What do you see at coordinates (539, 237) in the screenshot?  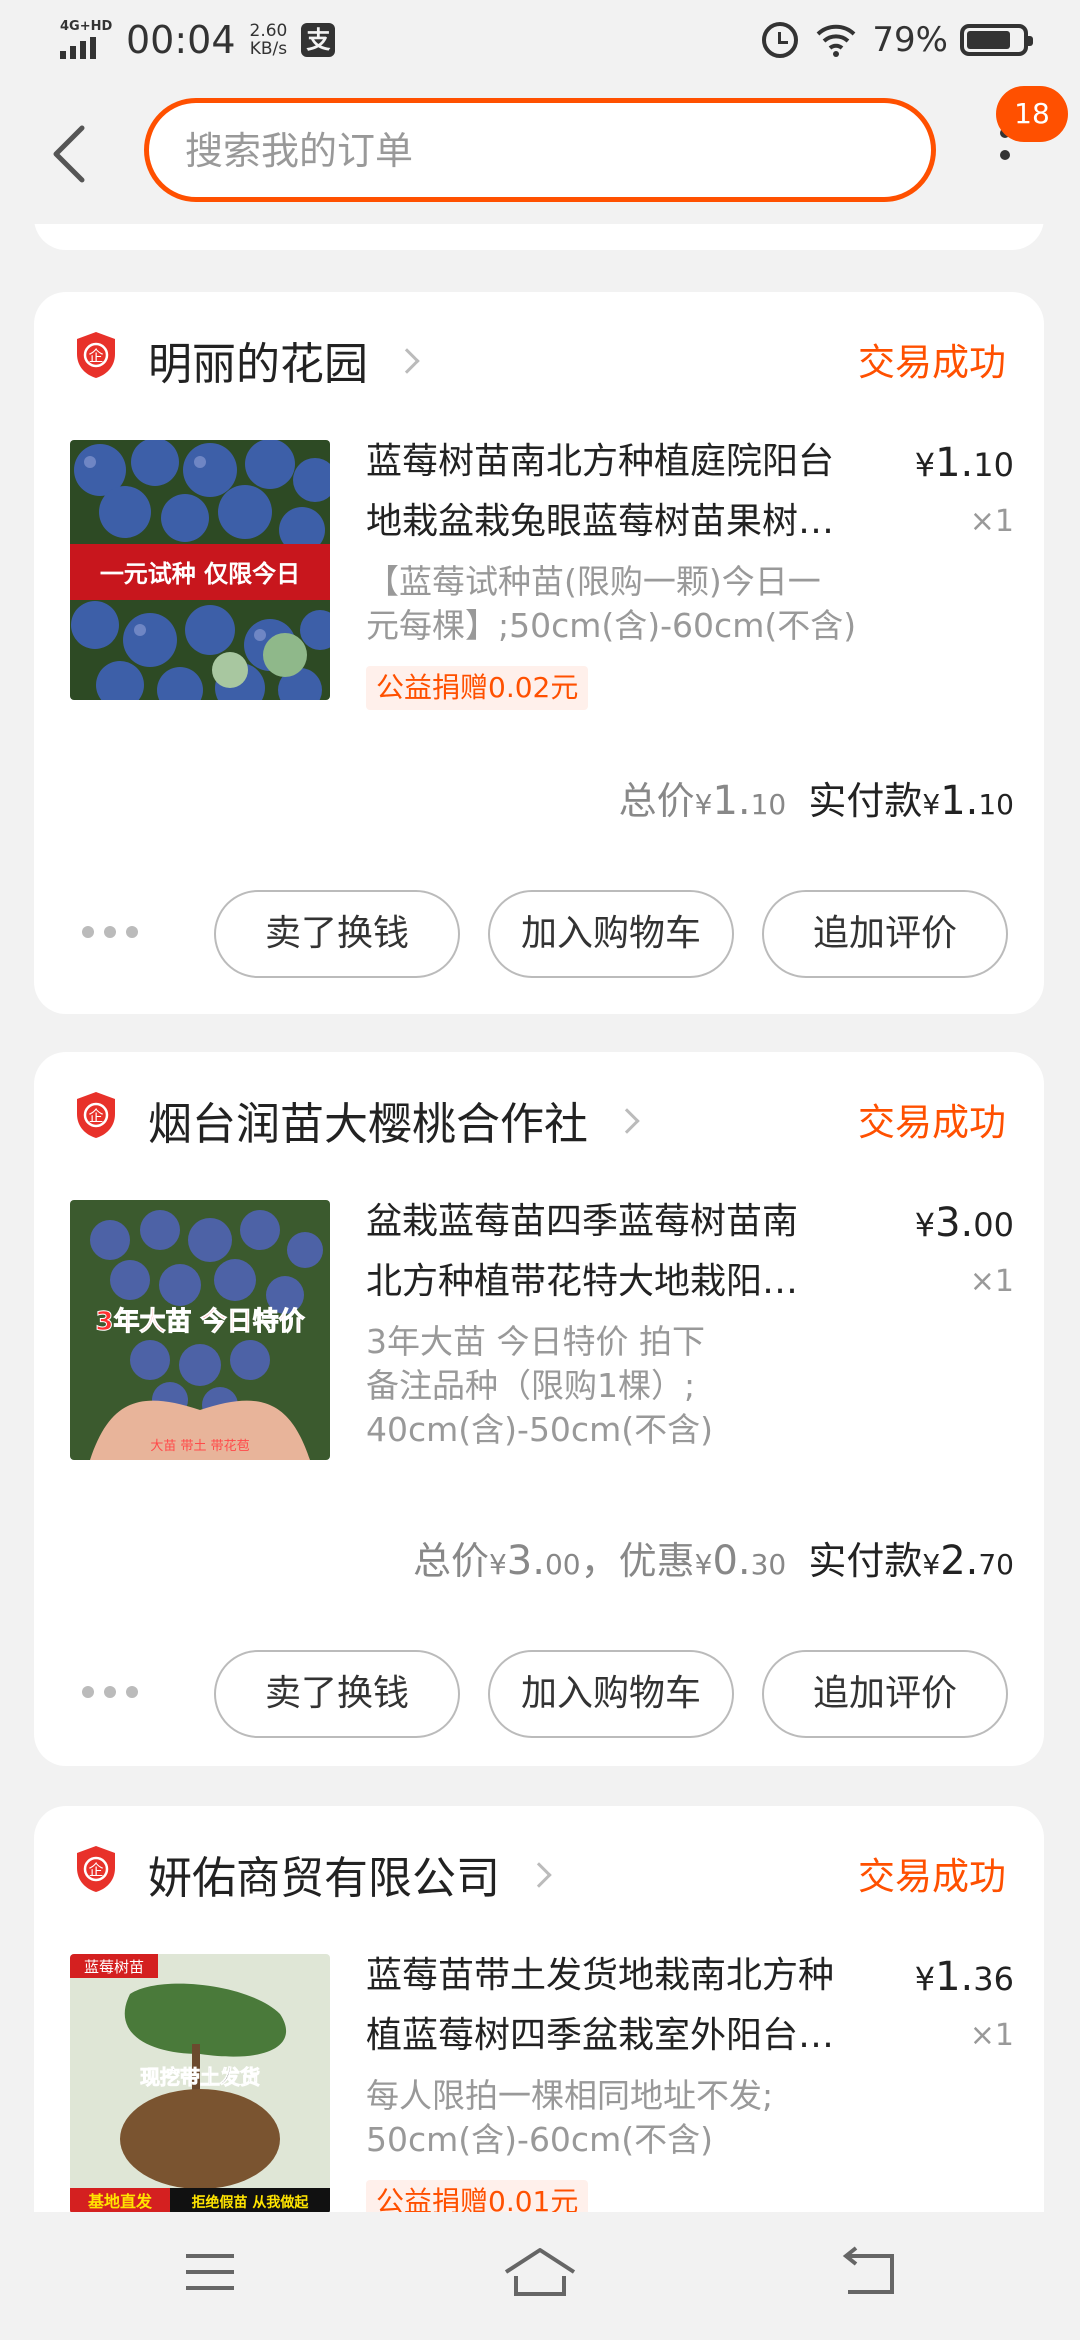 I see `previous-order-card` at bounding box center [539, 237].